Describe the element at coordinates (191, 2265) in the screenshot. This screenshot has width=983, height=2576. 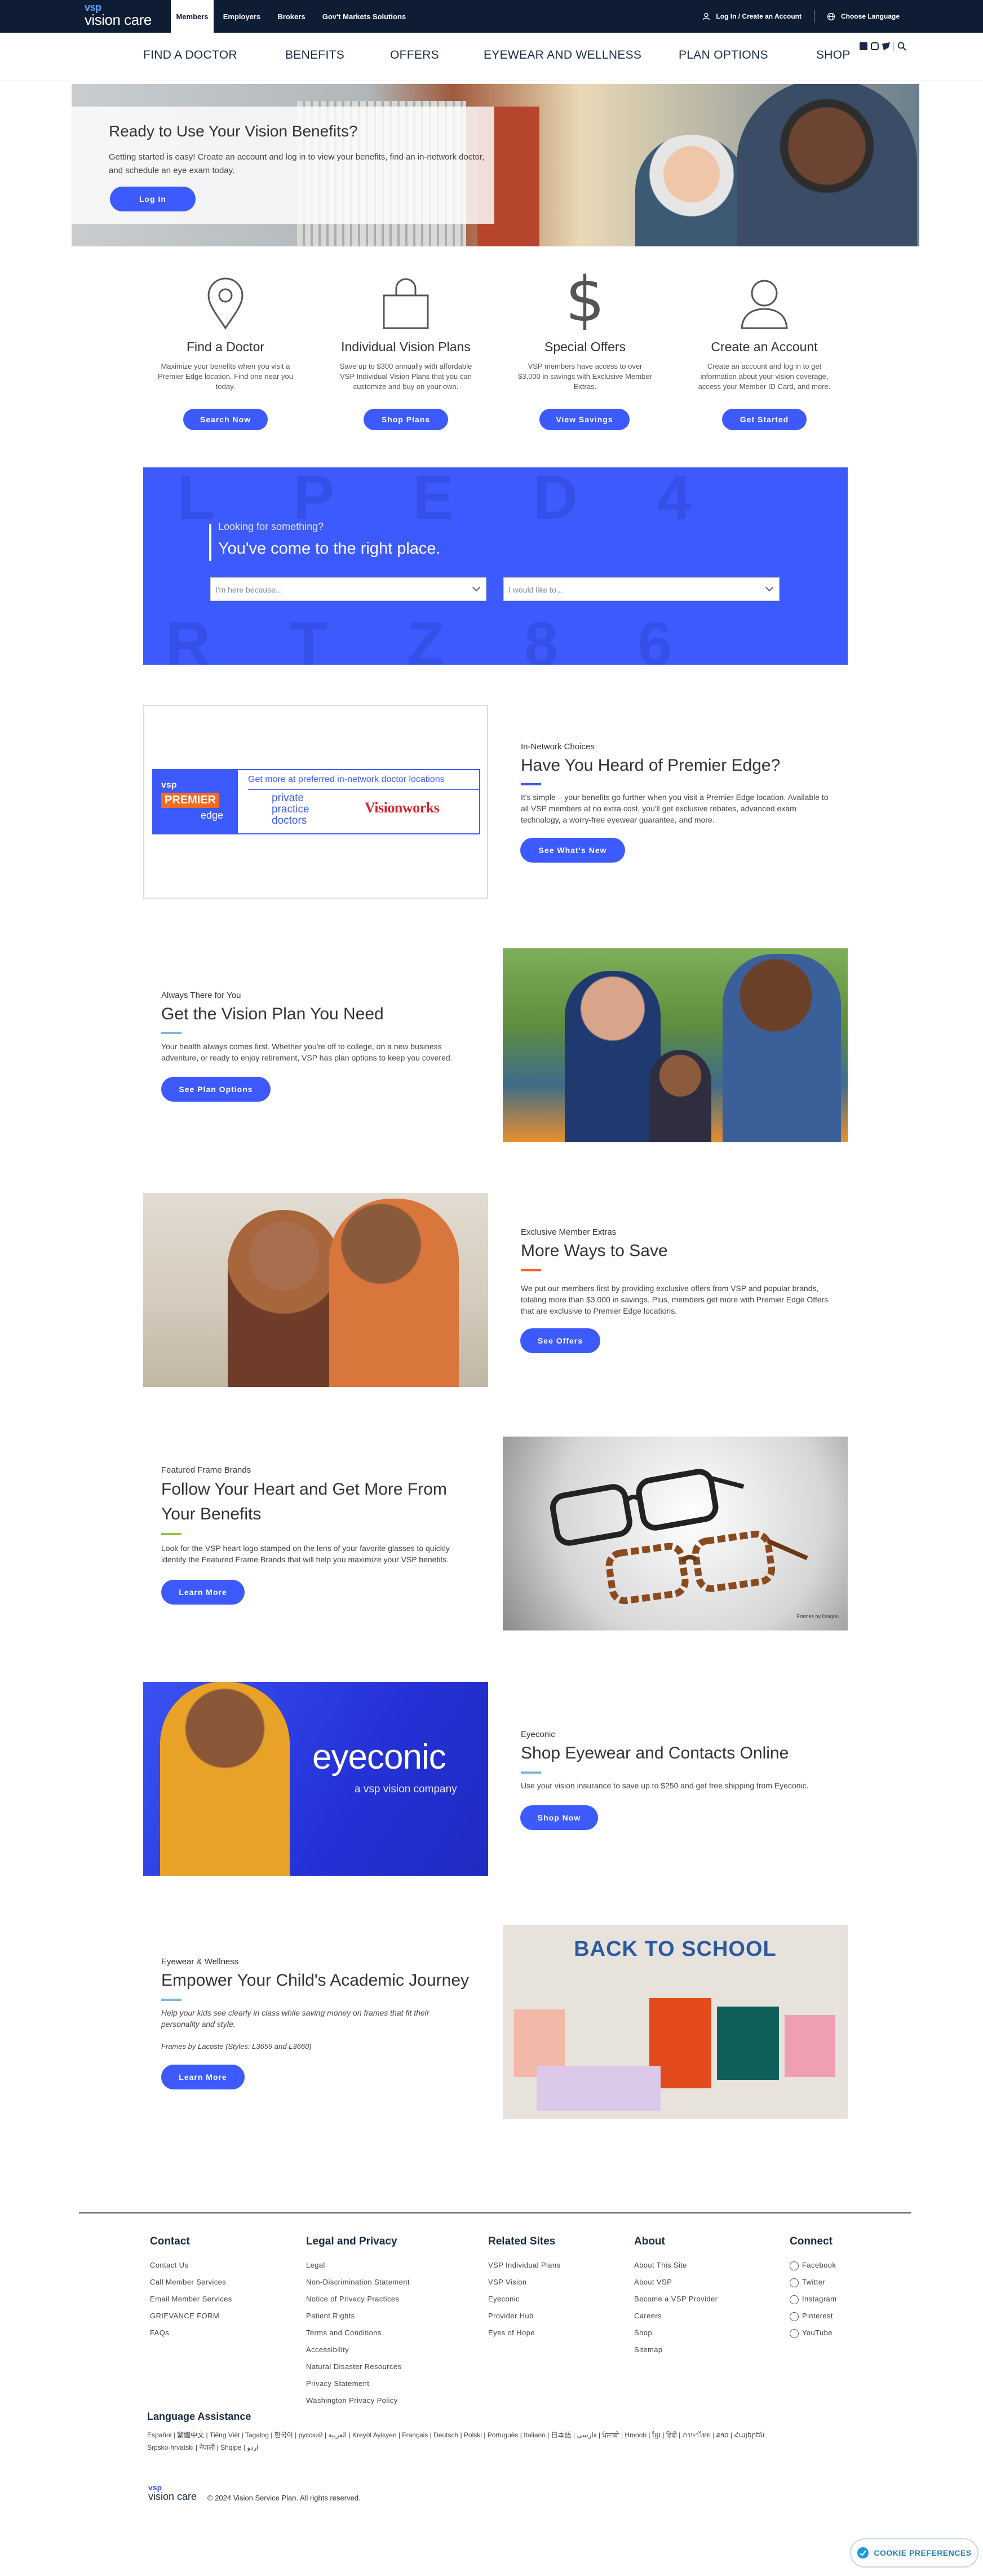
I see `footer-link: Contact Us` at that location.